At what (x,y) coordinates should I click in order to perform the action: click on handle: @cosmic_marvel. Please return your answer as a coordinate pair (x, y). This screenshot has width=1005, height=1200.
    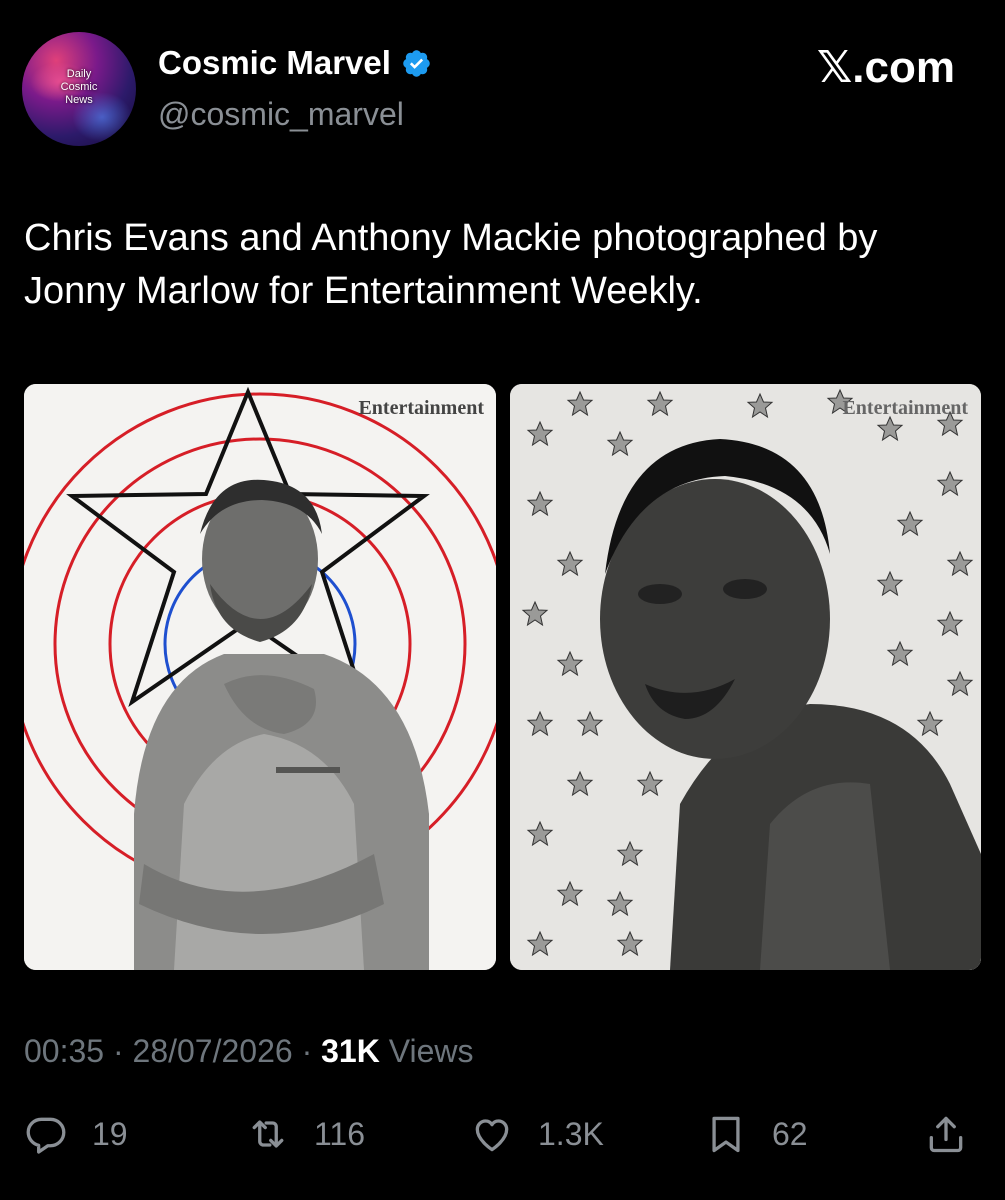
    Looking at the image, I should click on (281, 114).